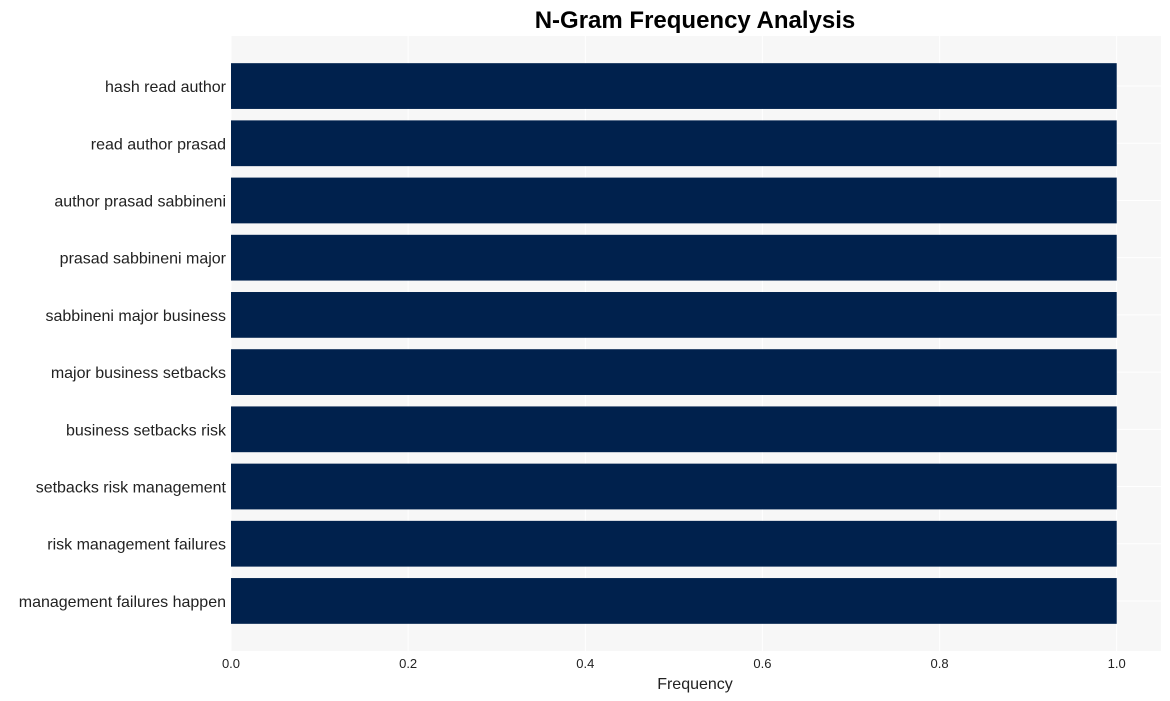  What do you see at coordinates (408, 663) in the screenshot?
I see `x-tick-label: 0.2` at bounding box center [408, 663].